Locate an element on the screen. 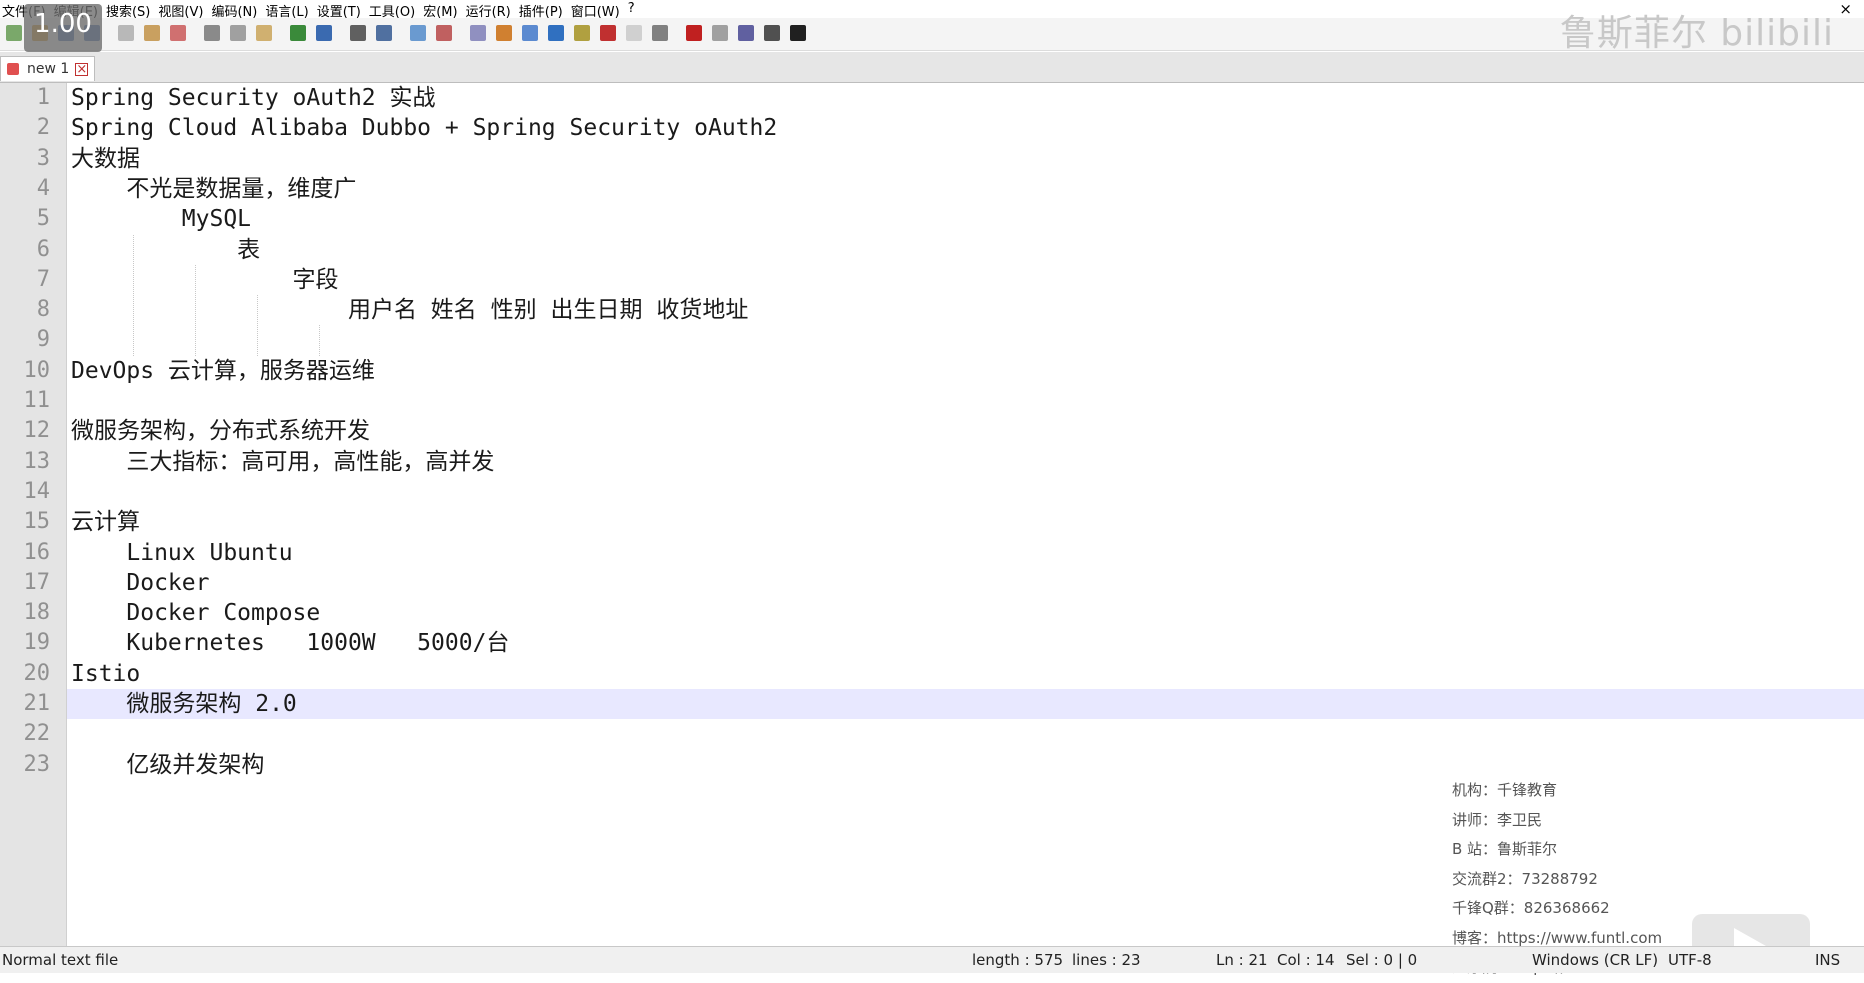 The width and height of the screenshot is (1864, 983). line-number: 1 is located at coordinates (43, 97).